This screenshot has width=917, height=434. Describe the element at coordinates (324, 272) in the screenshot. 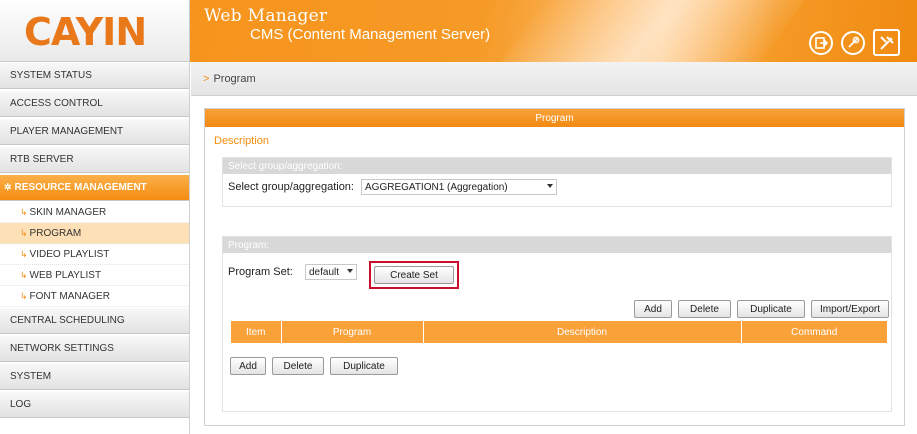

I see `program-set-value: default` at that location.